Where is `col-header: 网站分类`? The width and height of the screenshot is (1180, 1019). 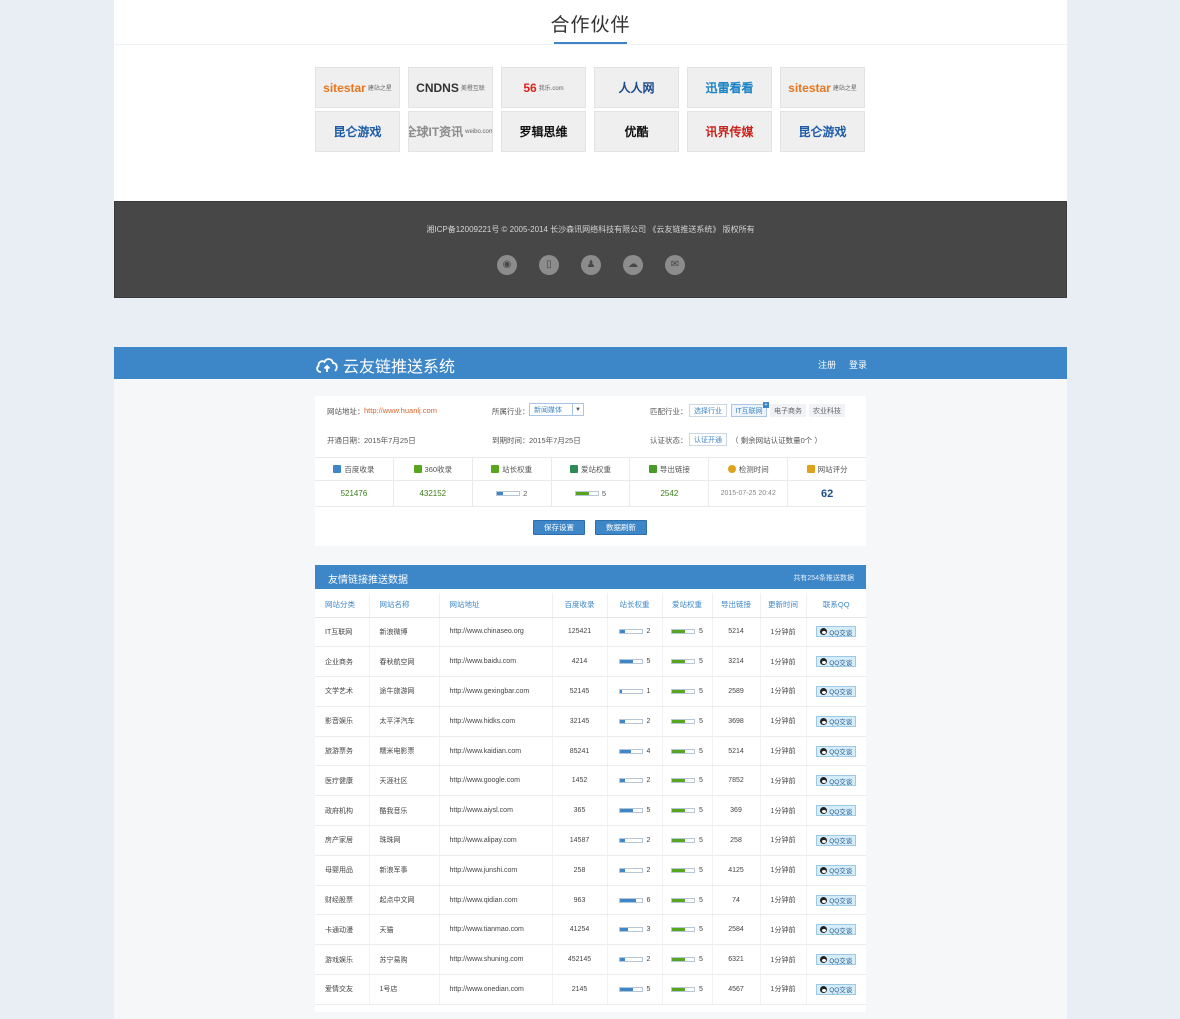 col-header: 网站分类 is located at coordinates (342, 605).